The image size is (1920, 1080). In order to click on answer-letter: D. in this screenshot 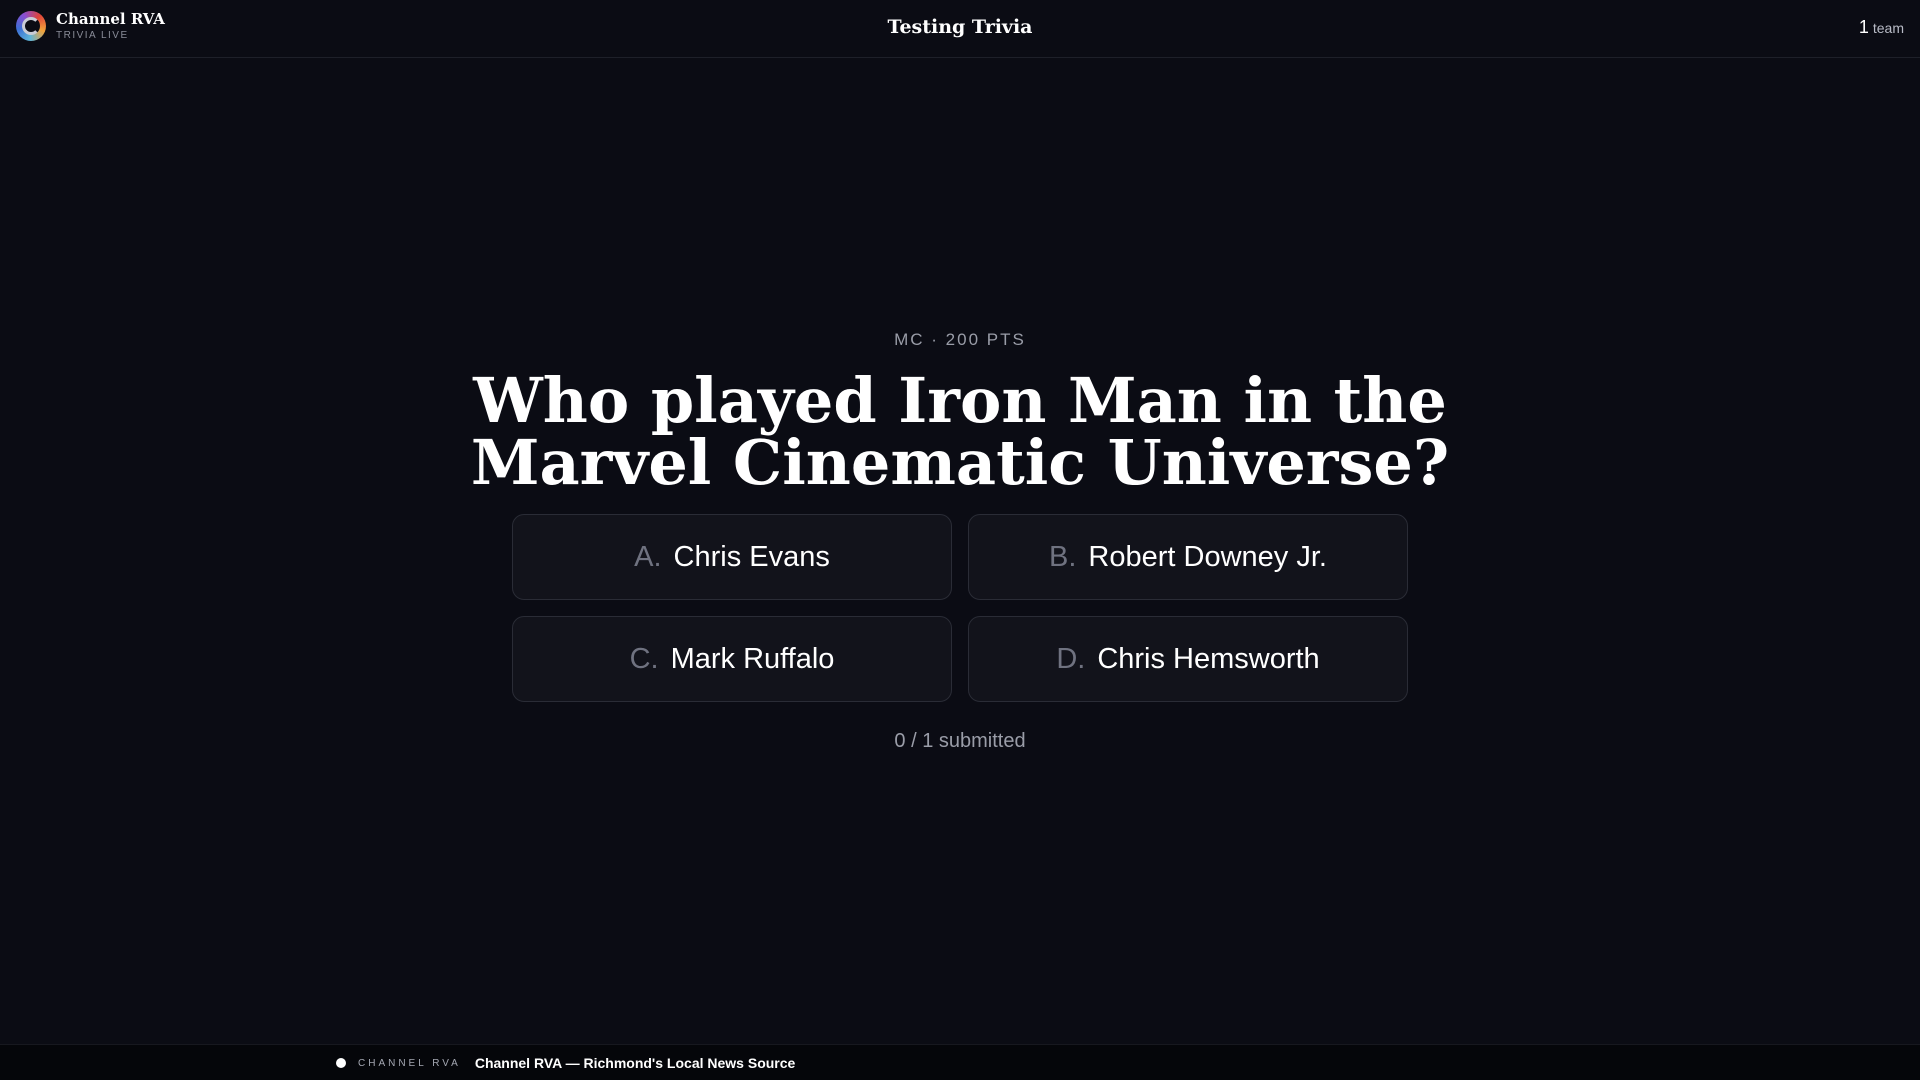, I will do `click(1071, 658)`.